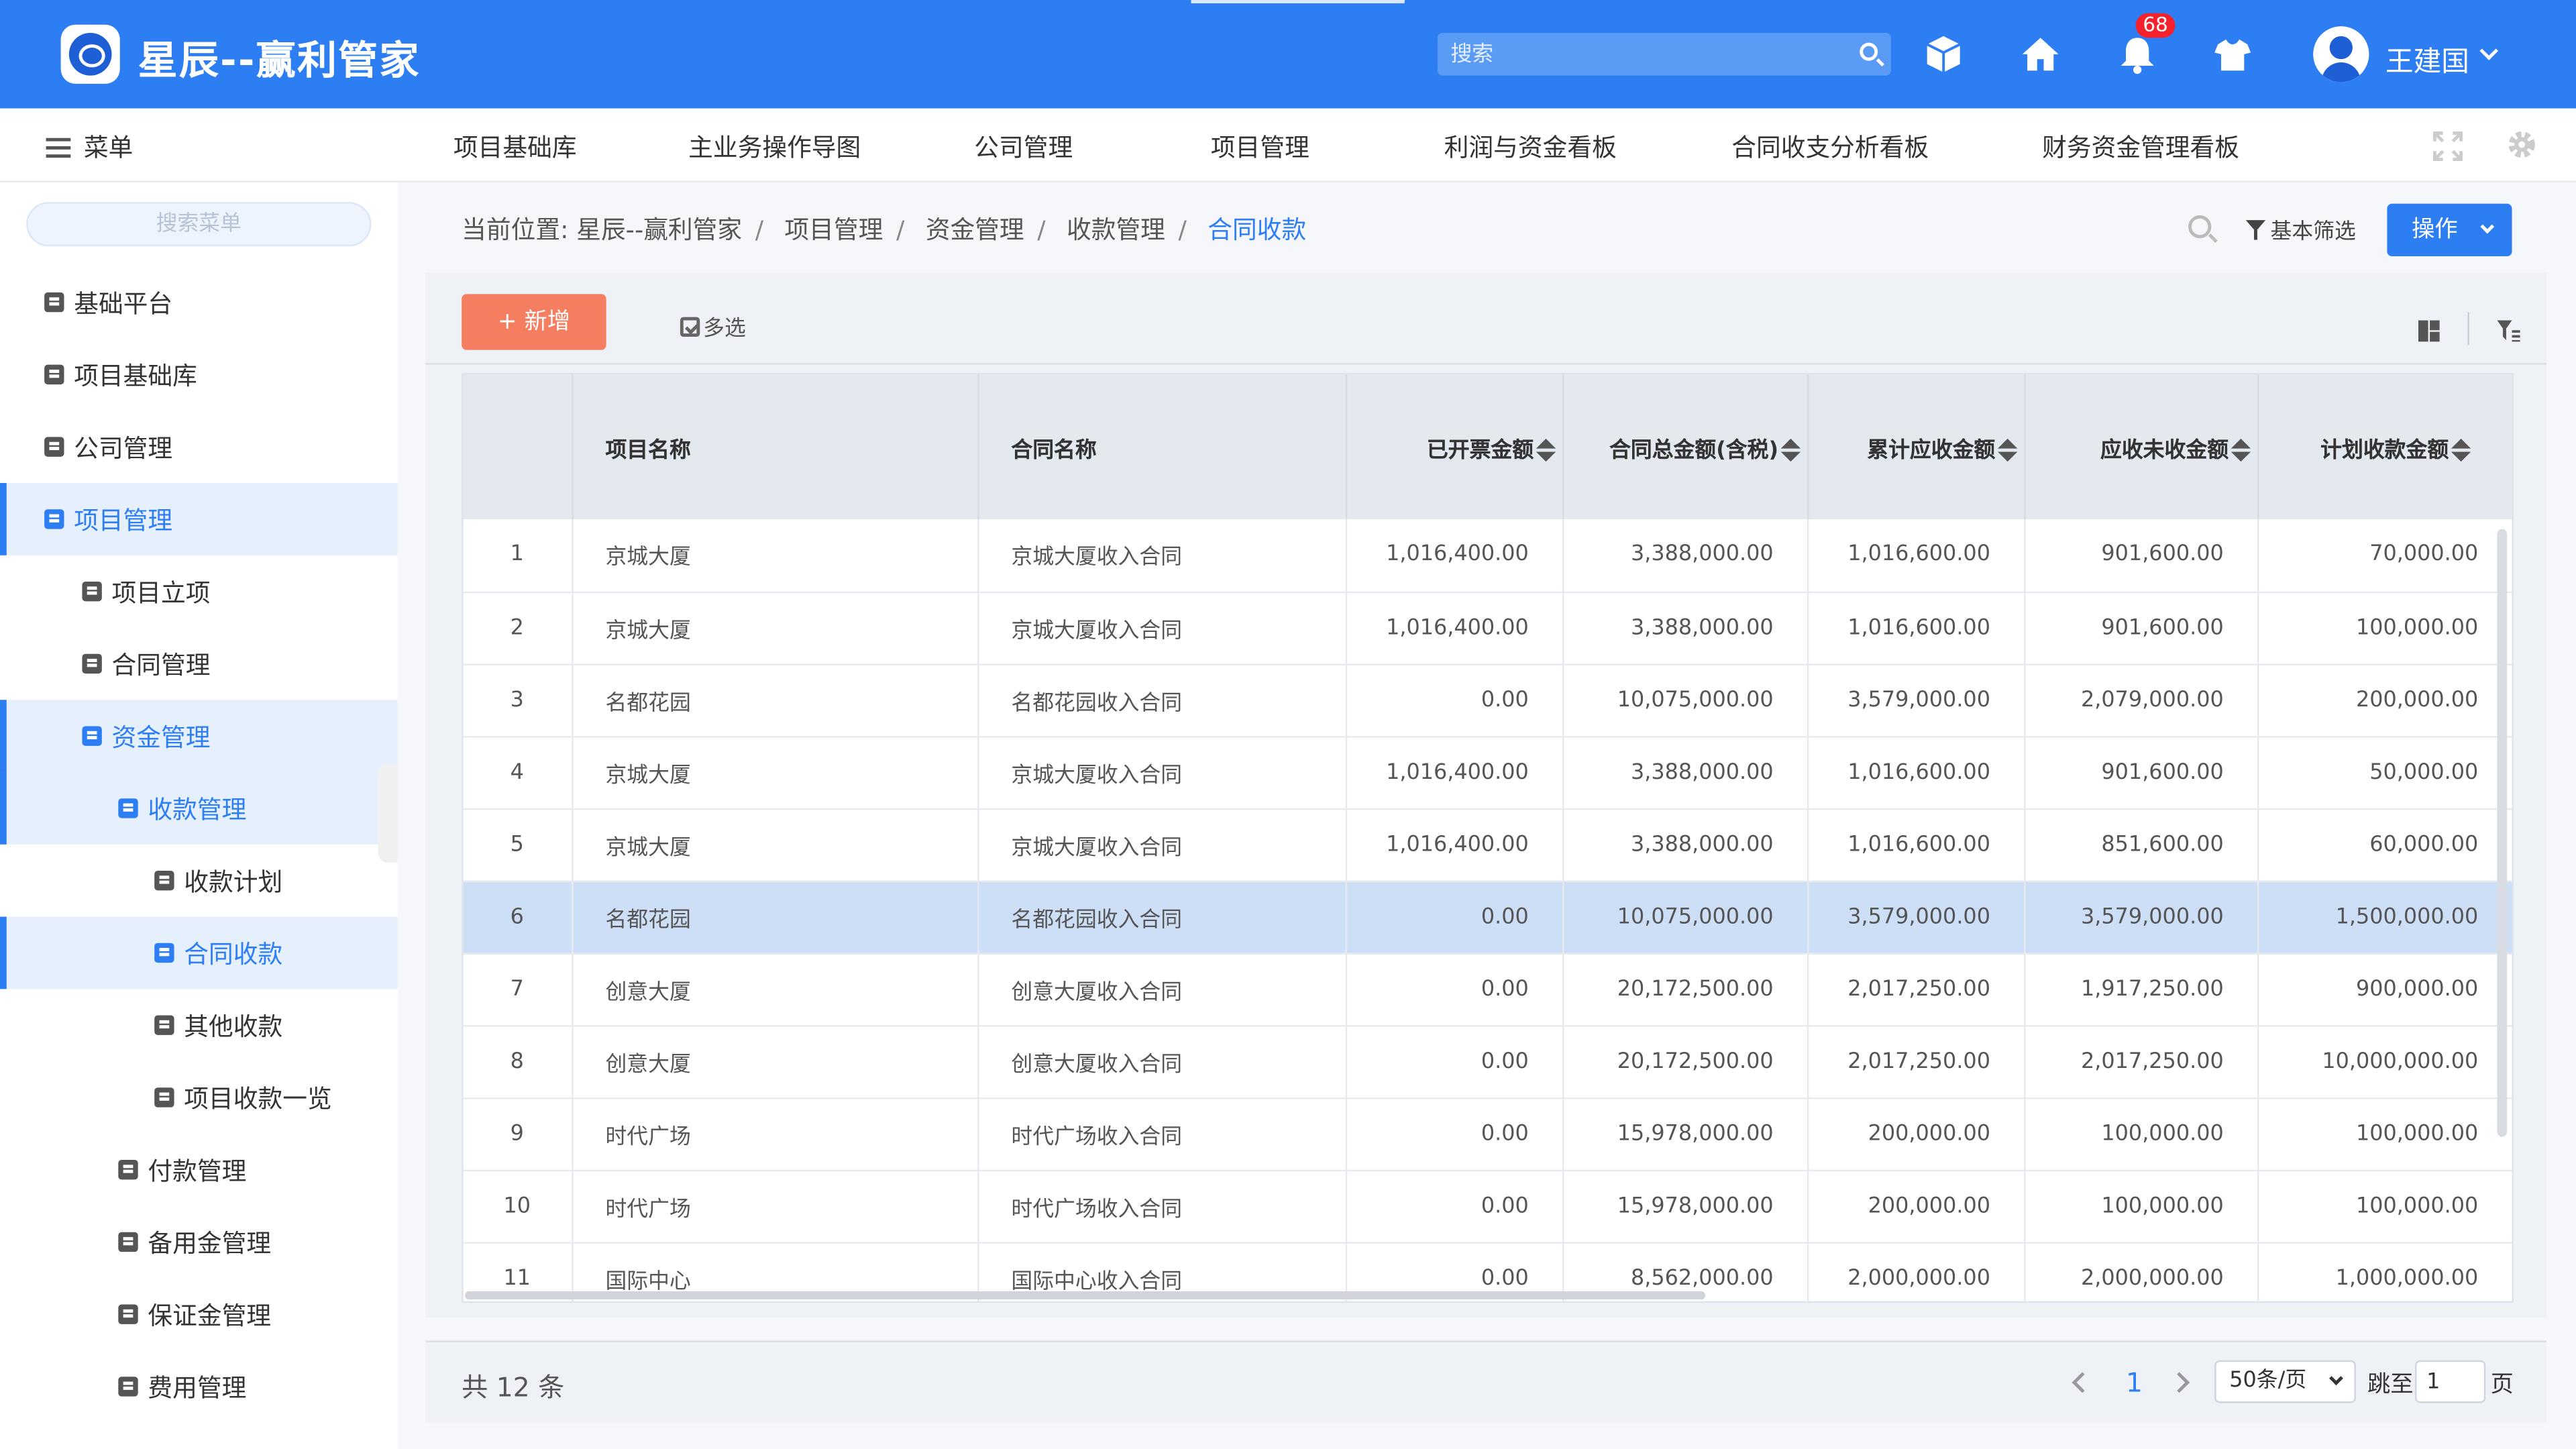  Describe the element at coordinates (89, 146) in the screenshot. I see `menu-toggle: 菜单` at that location.